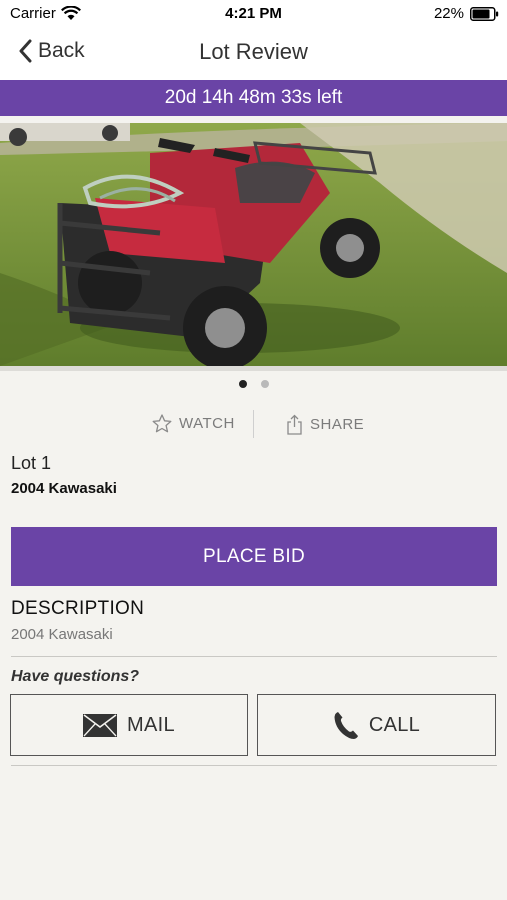 The width and height of the screenshot is (507, 900). Describe the element at coordinates (64, 488) in the screenshot. I see `lot-title: 2004 Kawasaki` at that location.